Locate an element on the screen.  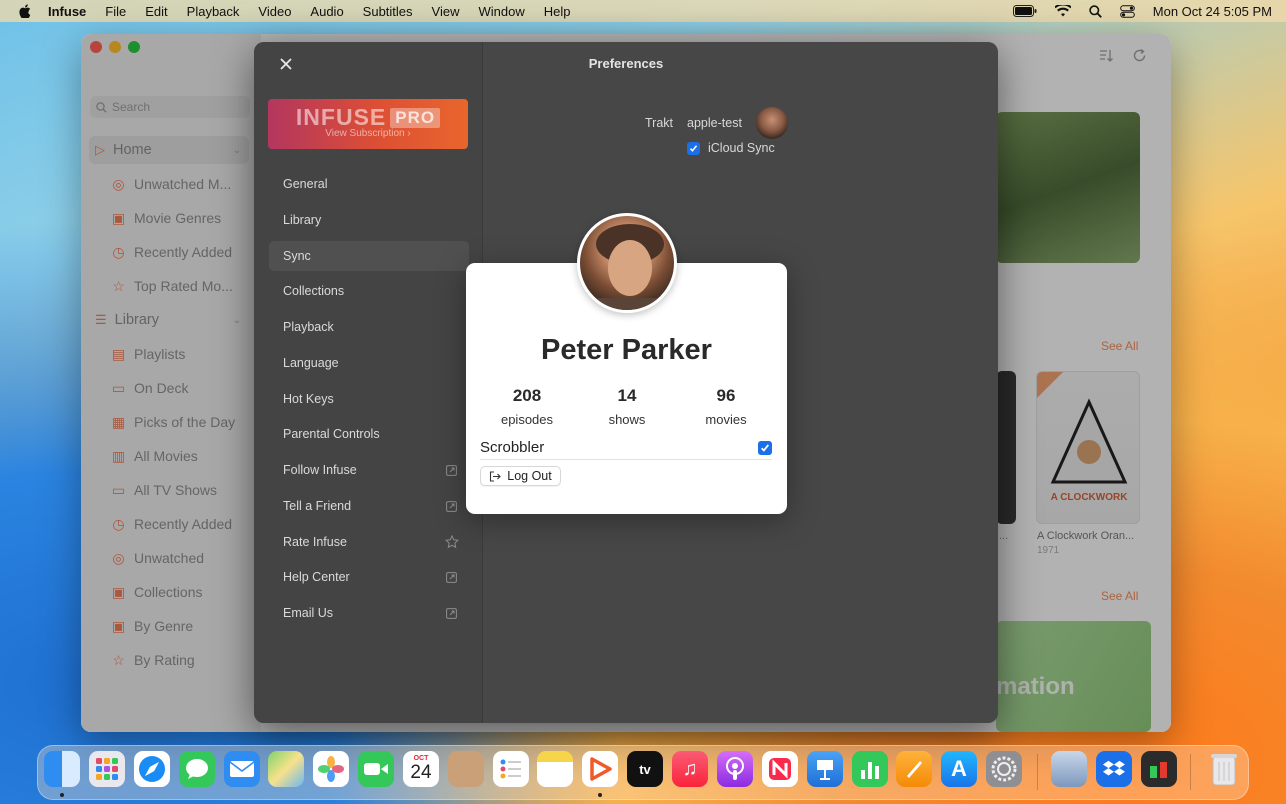
dock-keynote-icon is located at coordinates (825, 769).